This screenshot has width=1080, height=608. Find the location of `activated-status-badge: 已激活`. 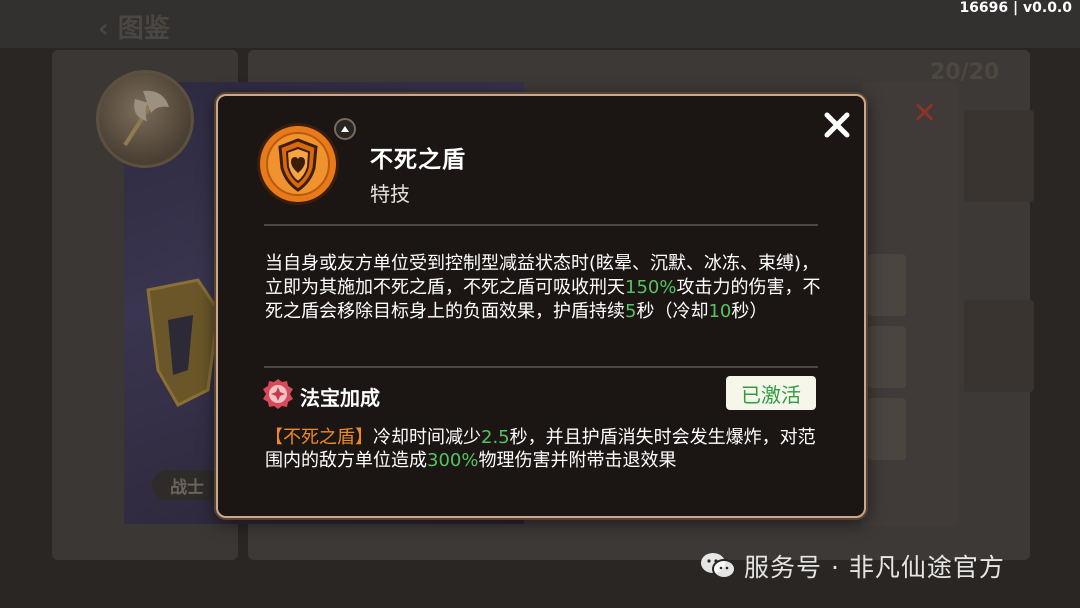

activated-status-badge: 已激活 is located at coordinates (771, 393).